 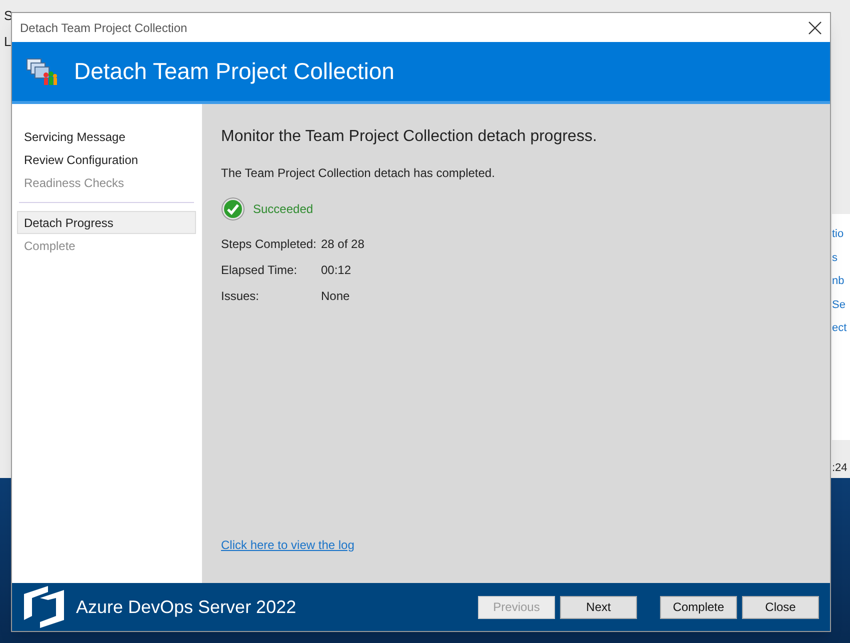 I want to click on link-fragment: Se, so click(x=841, y=304).